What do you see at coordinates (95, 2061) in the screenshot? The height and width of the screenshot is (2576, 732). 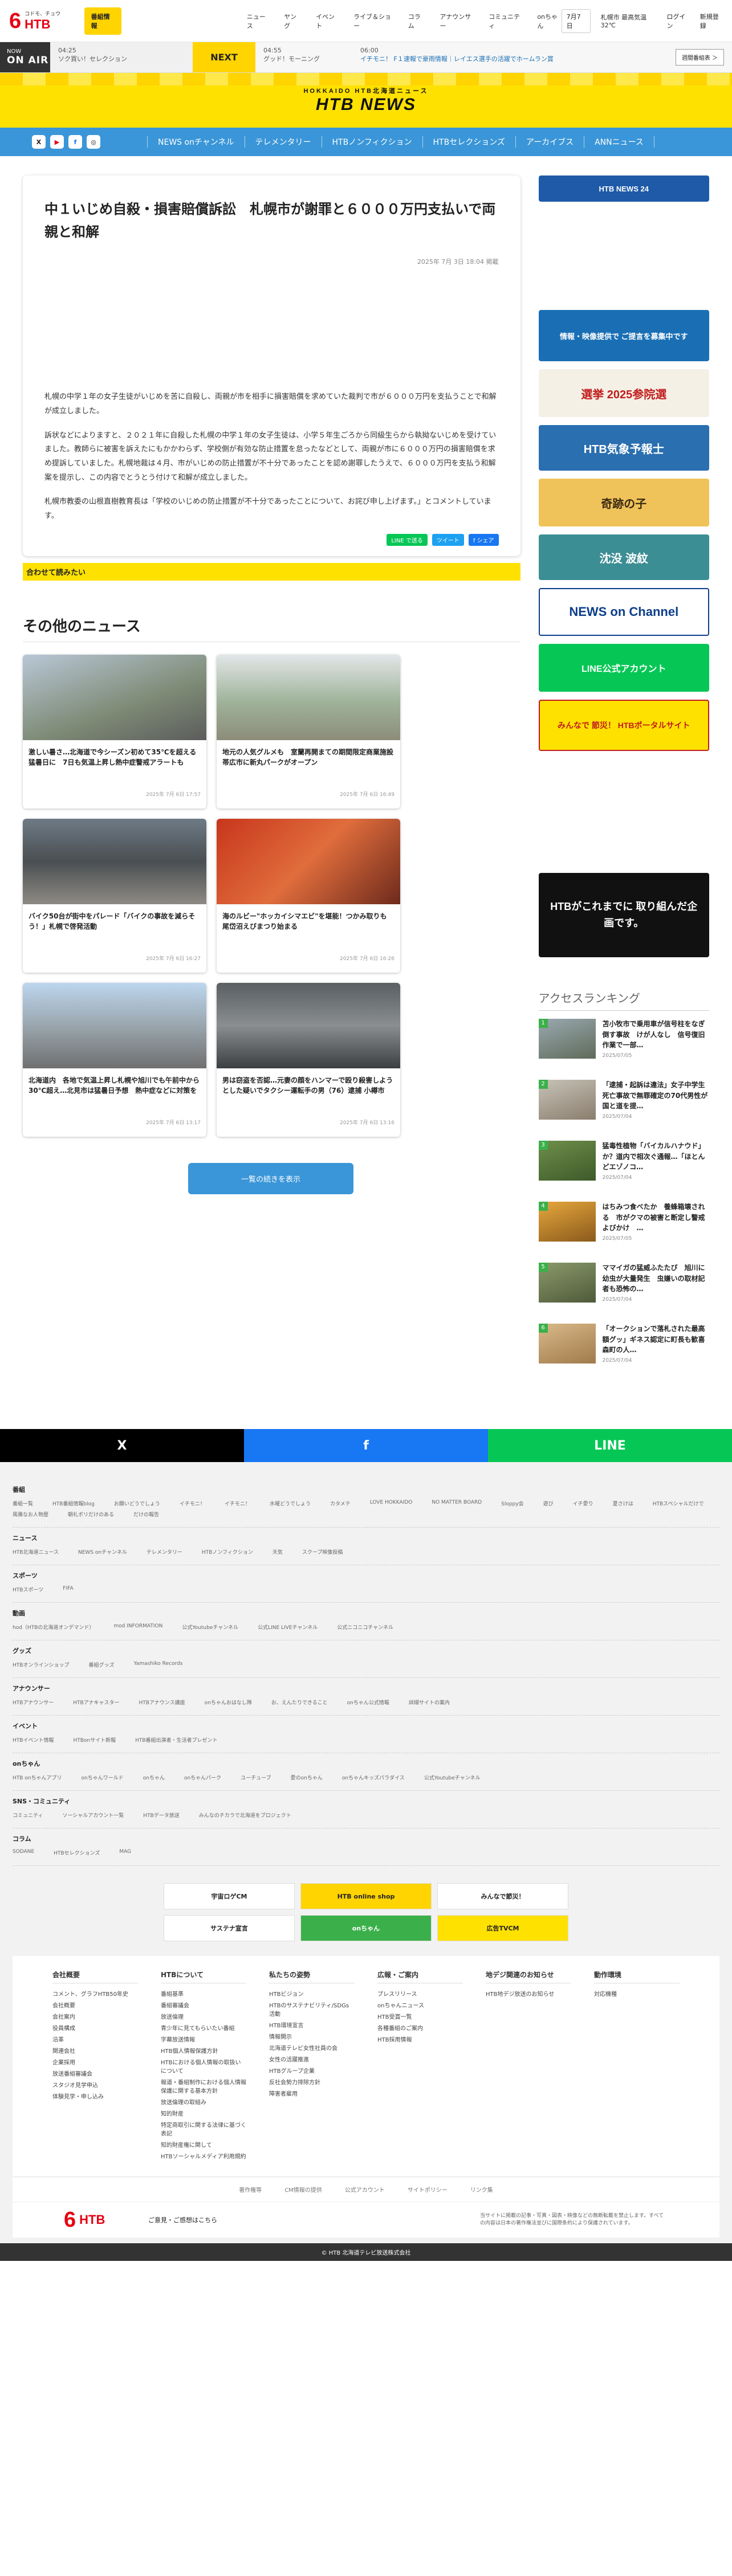 I see `footer-column-link: 企業採用` at bounding box center [95, 2061].